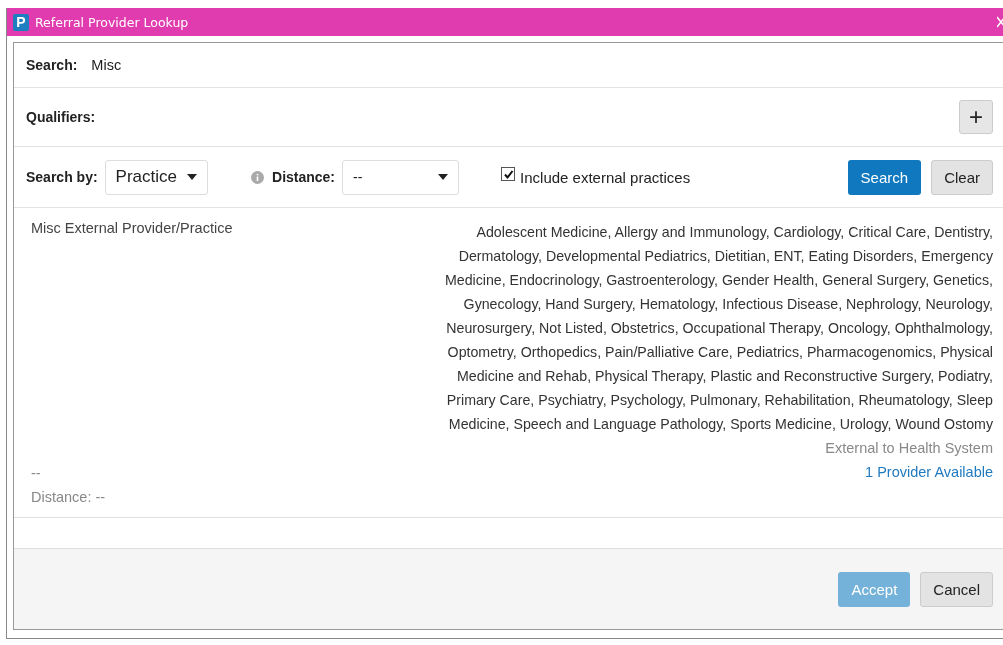  What do you see at coordinates (132, 340) in the screenshot?
I see `provider-name: Misc External Provider/Practice` at bounding box center [132, 340].